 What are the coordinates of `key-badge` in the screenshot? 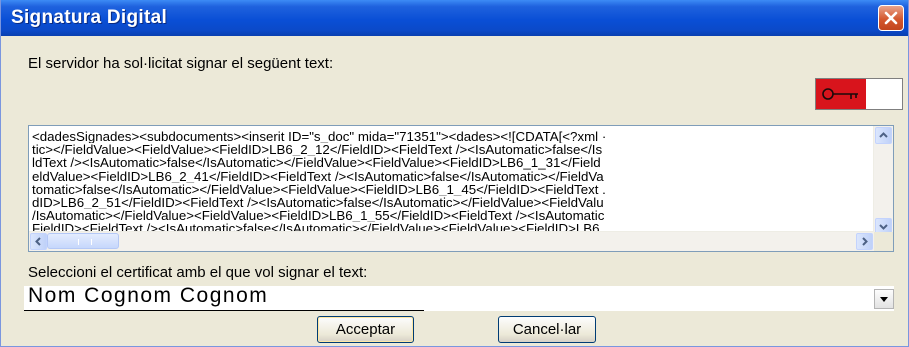 It's located at (841, 94).